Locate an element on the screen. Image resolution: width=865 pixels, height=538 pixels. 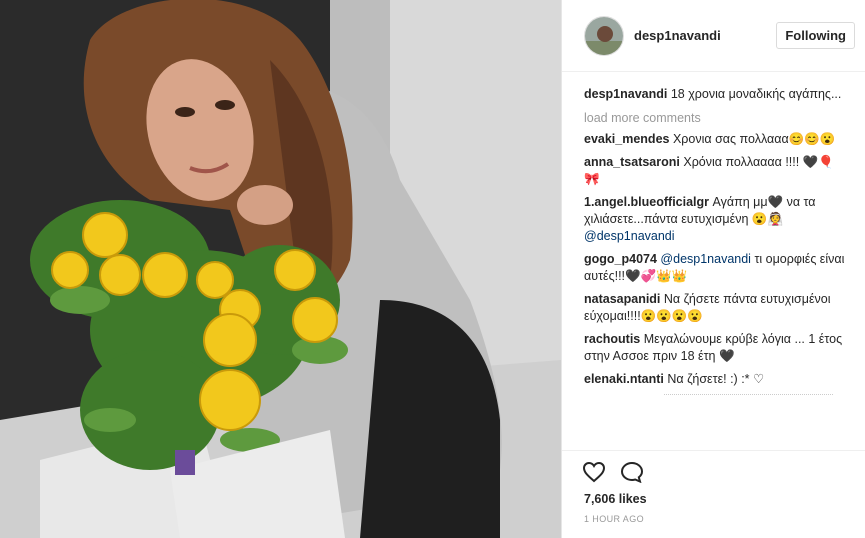
comment-scroll-indicator is located at coordinates (748, 397).